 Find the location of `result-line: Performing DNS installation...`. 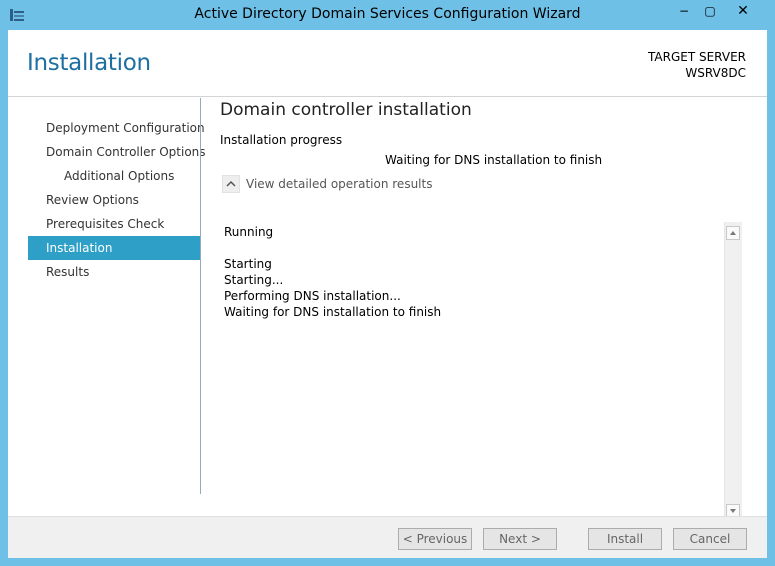

result-line: Performing DNS installation... is located at coordinates (312, 296).